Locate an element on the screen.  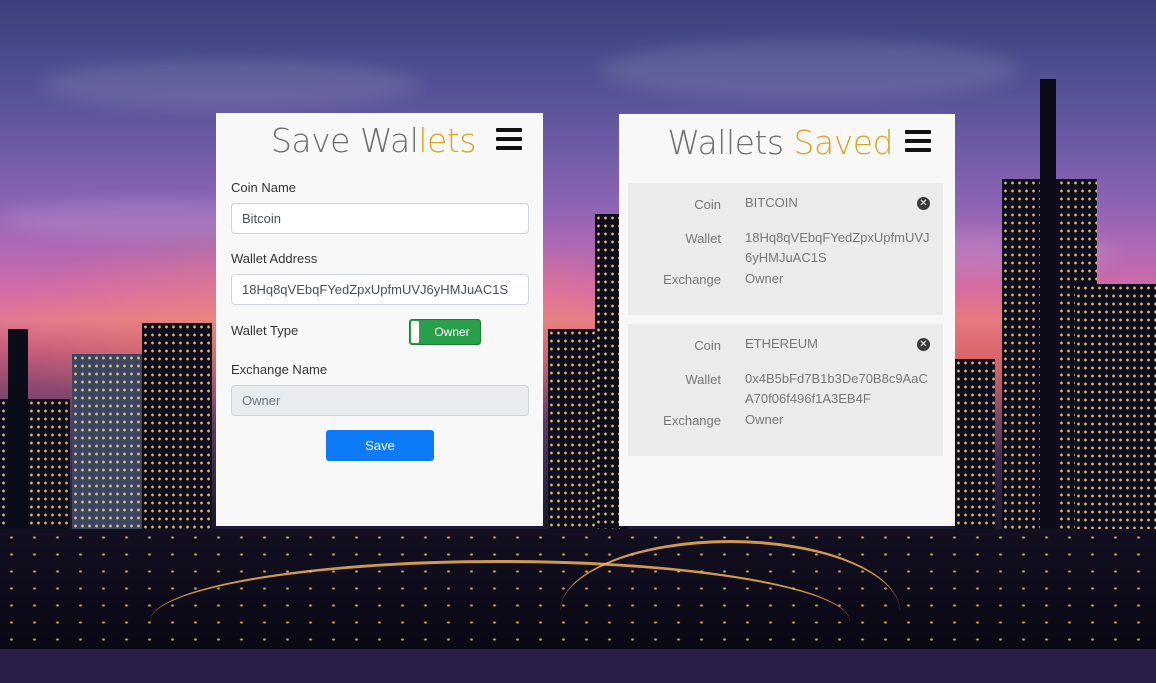
wallets-saved-title: Wallets Saved is located at coordinates (780, 142).